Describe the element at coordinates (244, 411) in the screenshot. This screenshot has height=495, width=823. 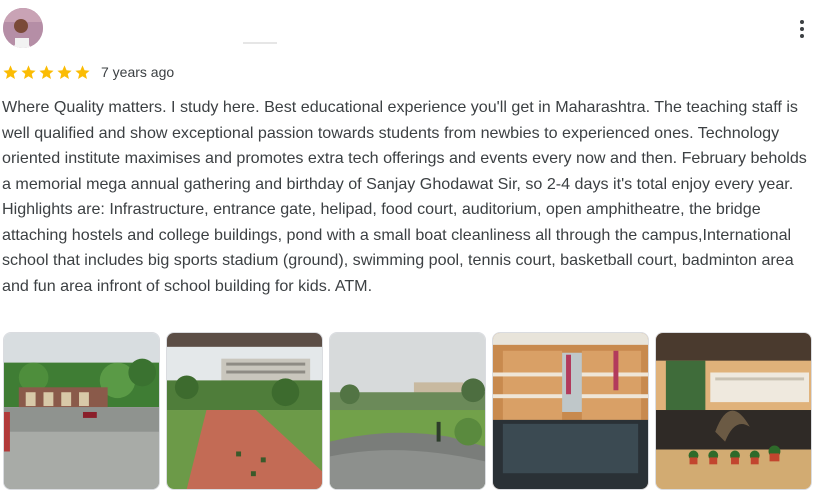
I see `review-photo-building-walkway` at that location.